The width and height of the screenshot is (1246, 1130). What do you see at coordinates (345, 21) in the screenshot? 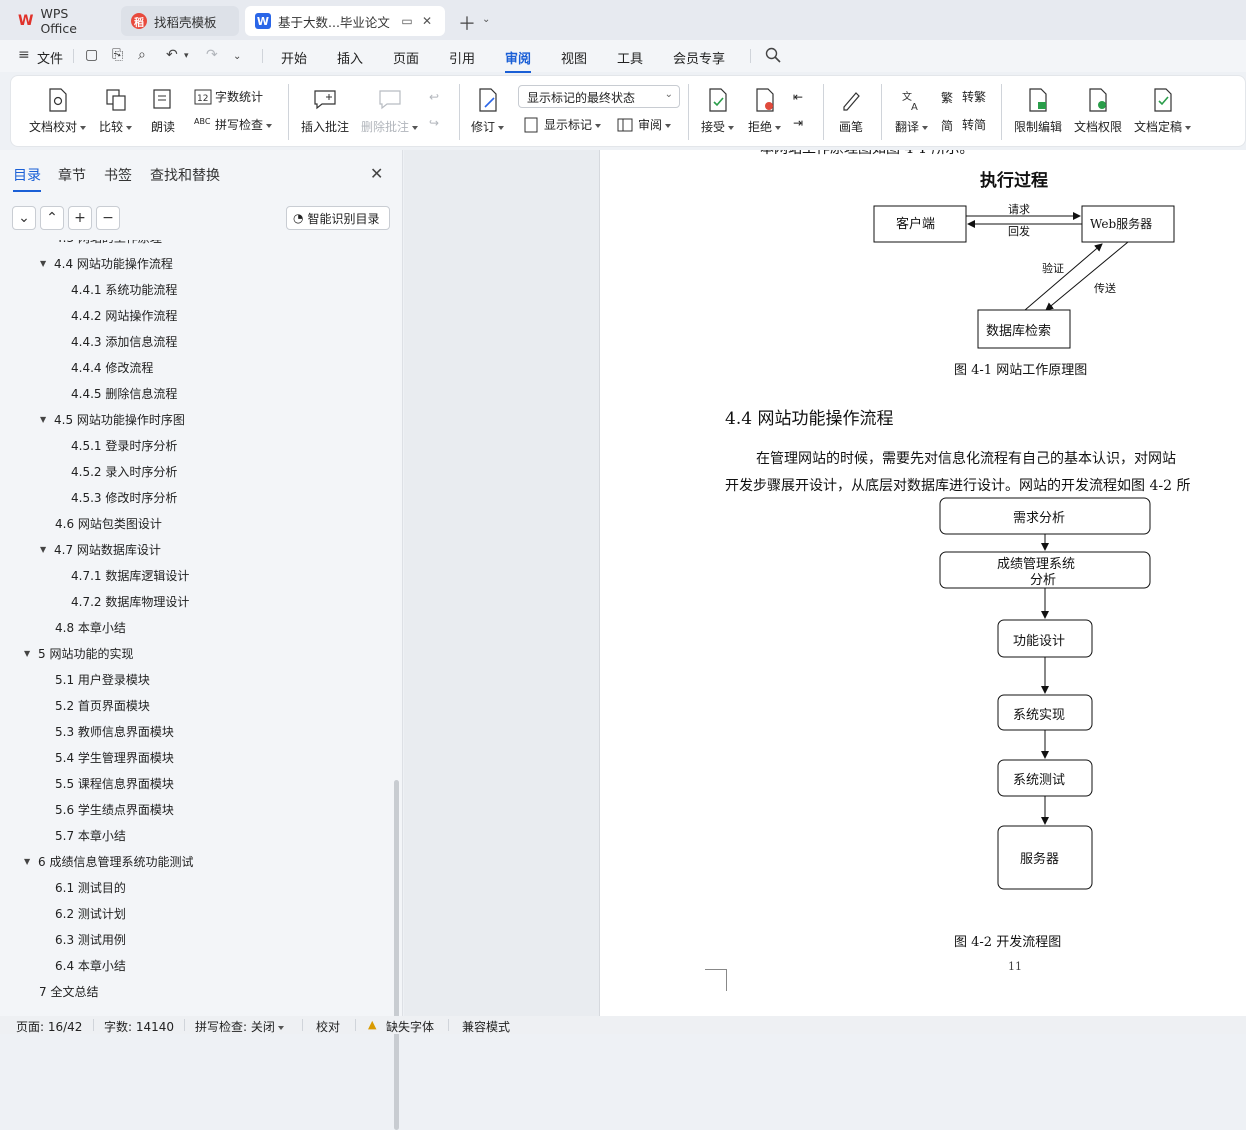
I see `tab-current-document: W 基于大数...毕业论文 ▭ ✕` at bounding box center [345, 21].